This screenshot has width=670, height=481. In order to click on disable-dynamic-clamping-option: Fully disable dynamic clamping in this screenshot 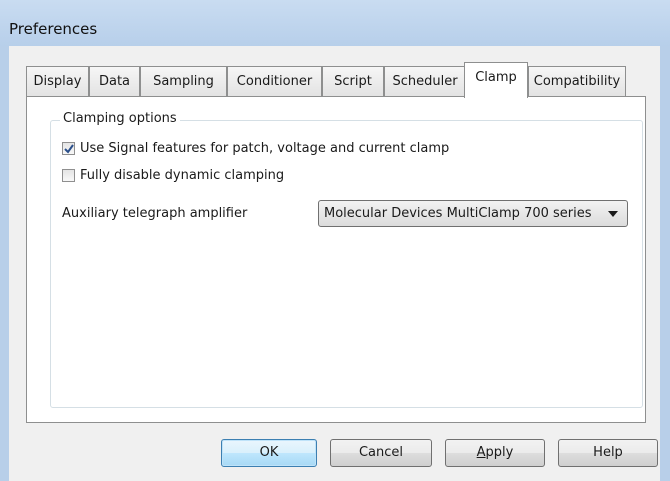, I will do `click(173, 175)`.